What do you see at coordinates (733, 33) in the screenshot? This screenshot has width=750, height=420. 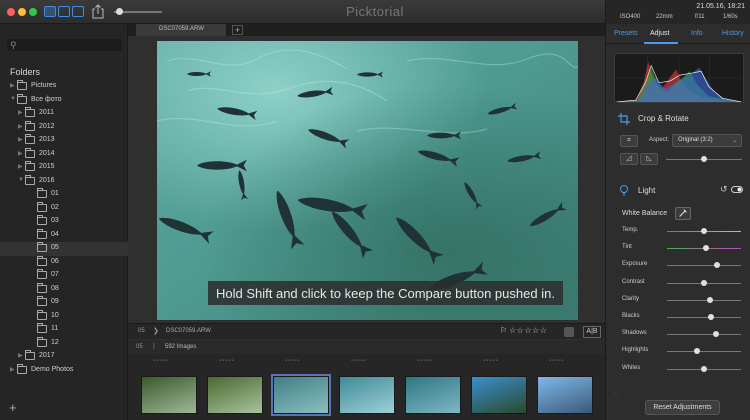 I see `tab-history: History` at bounding box center [733, 33].